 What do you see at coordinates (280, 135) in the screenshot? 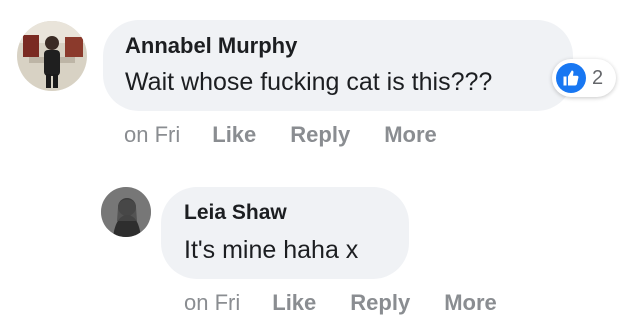
I see `comment-actions: on Fri Like Reply More` at bounding box center [280, 135].